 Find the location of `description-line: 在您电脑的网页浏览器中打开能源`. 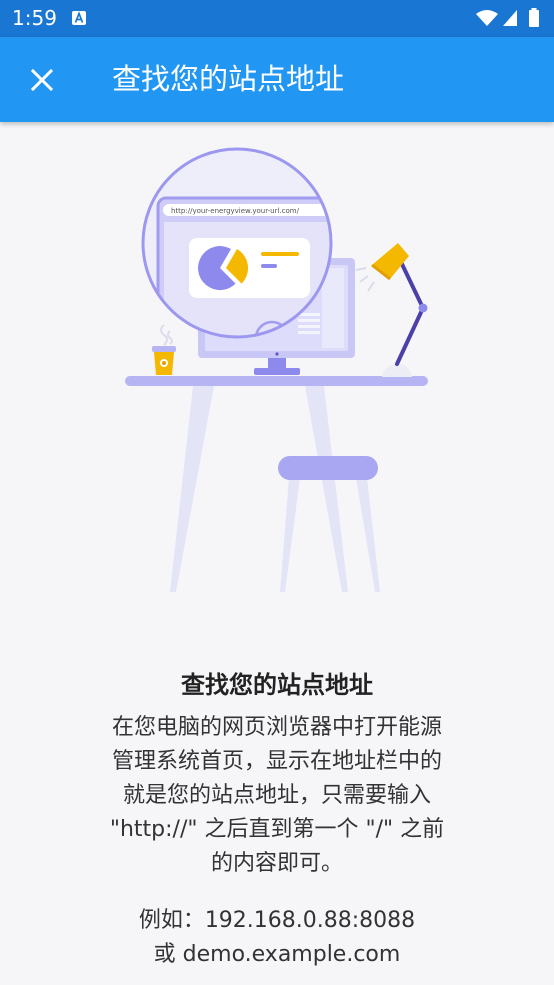

description-line: 在您电脑的网页浏览器中打开能源 is located at coordinates (276, 727).